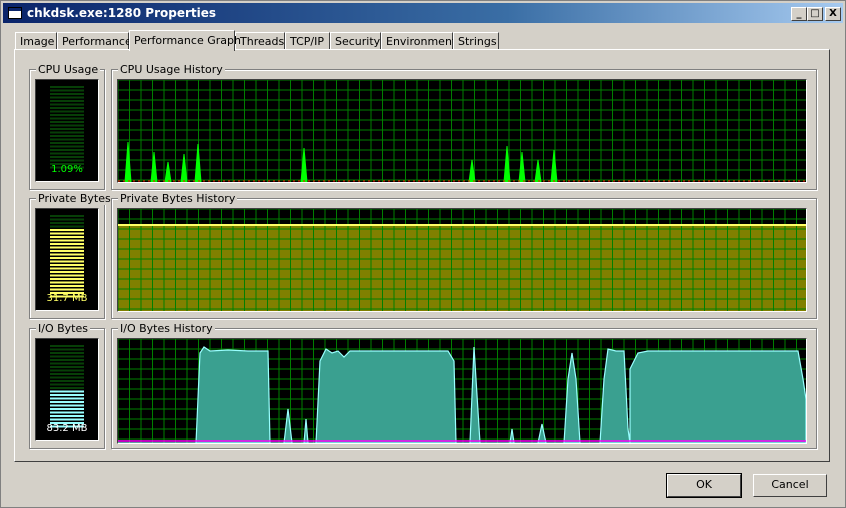 This screenshot has height=508, width=846. What do you see at coordinates (178, 198) in the screenshot?
I see `private-bytes-history-label: Private Bytes History` at bounding box center [178, 198].